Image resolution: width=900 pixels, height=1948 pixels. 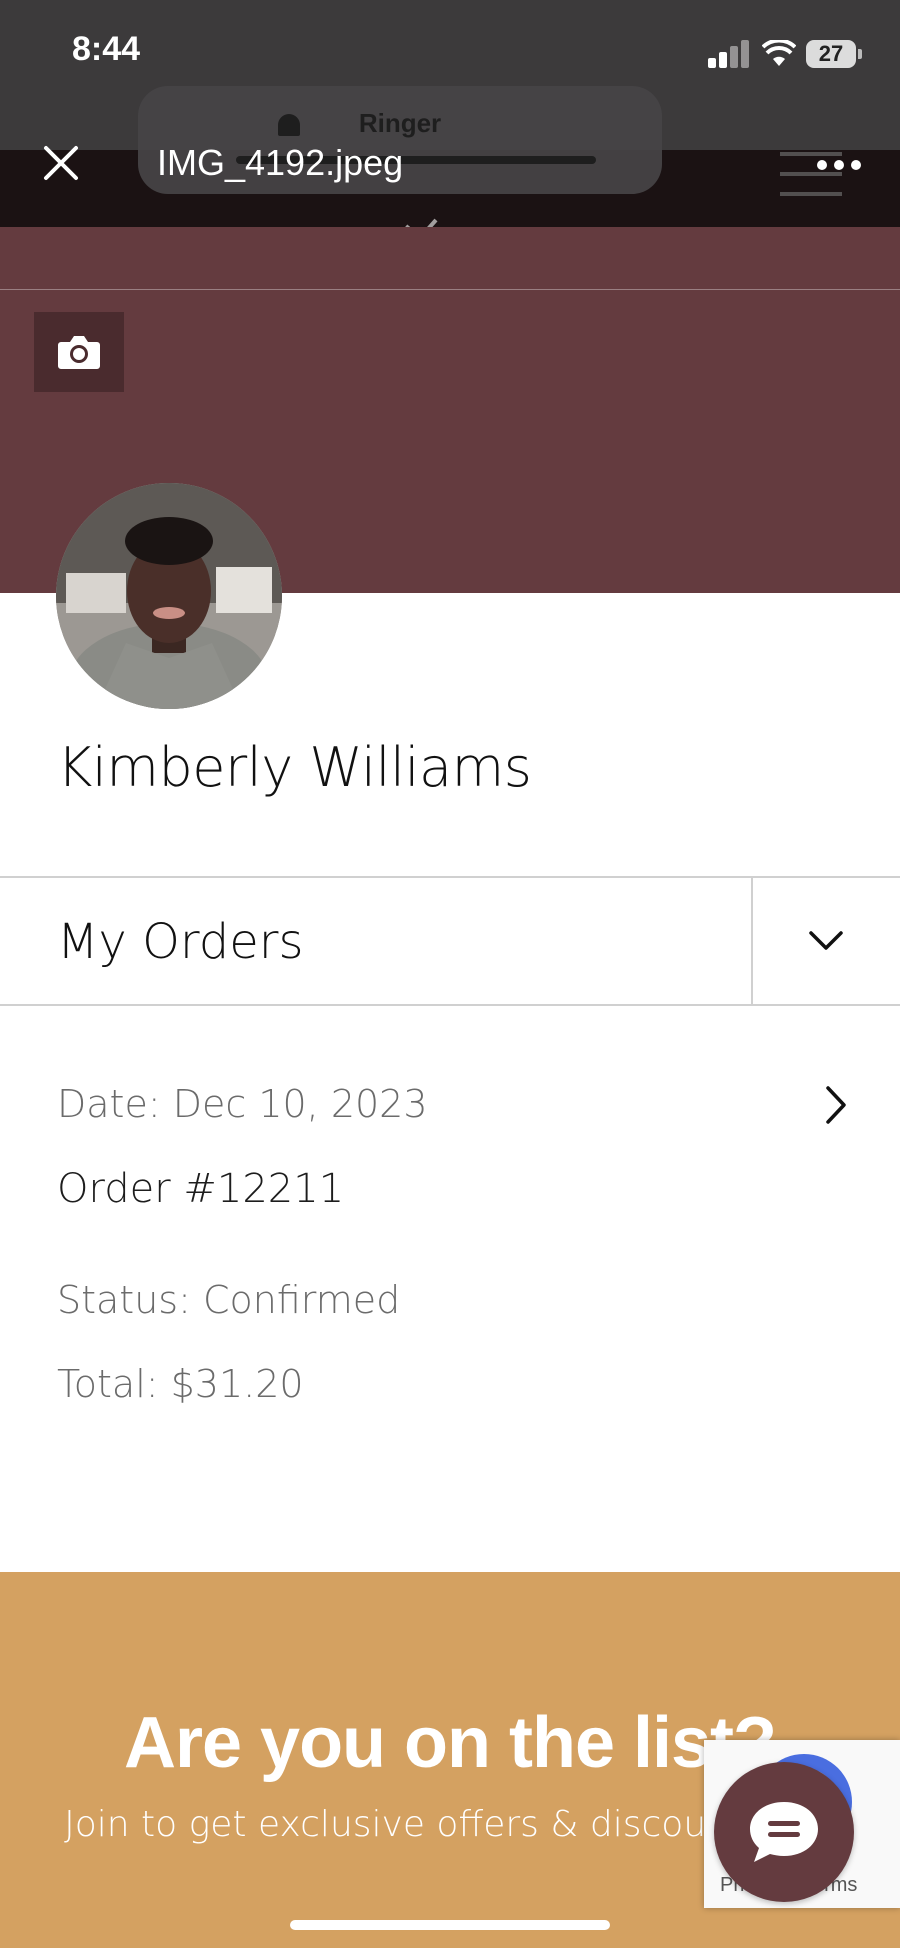 I want to click on avatar-photo, so click(x=169, y=596).